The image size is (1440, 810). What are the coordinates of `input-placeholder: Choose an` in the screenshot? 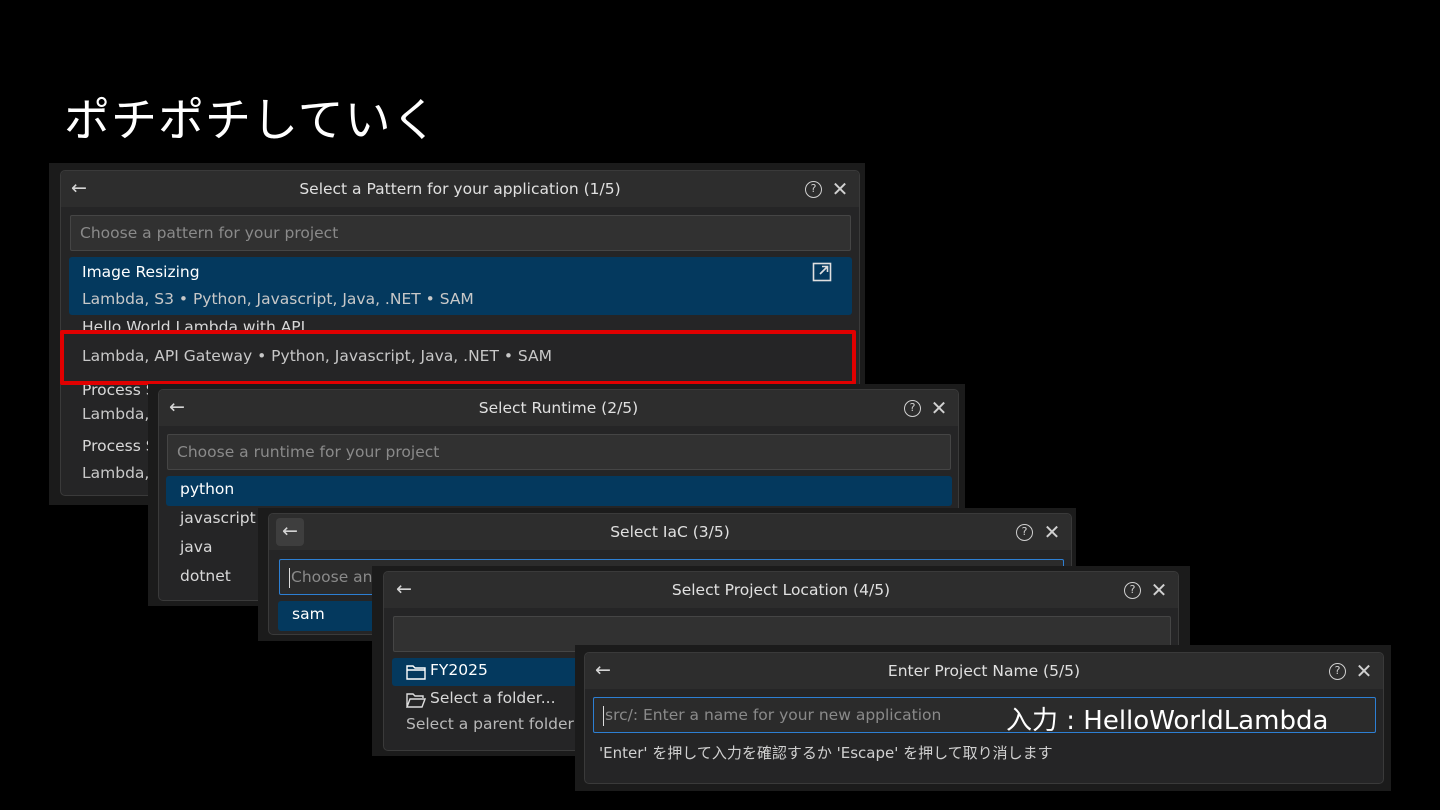 It's located at (332, 577).